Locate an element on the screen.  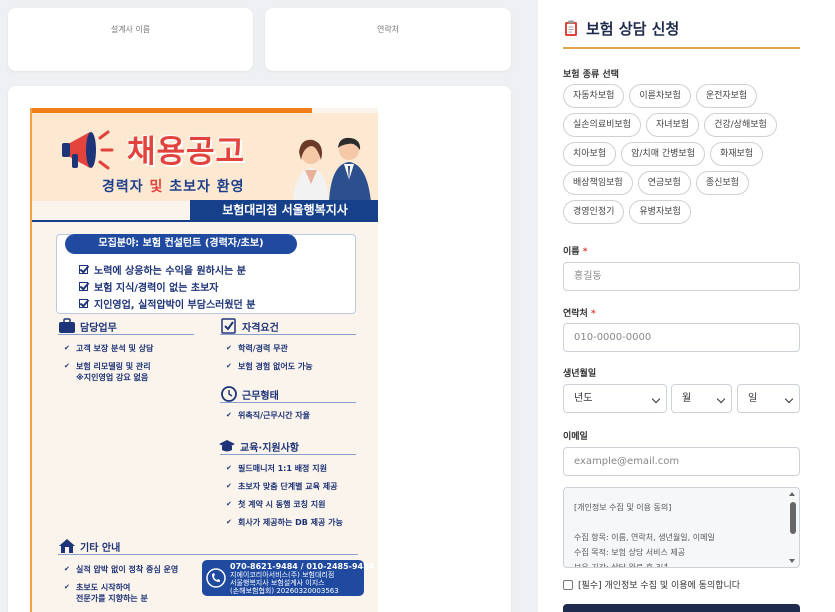
work-type-heading: 근무형태 is located at coordinates (249, 394).